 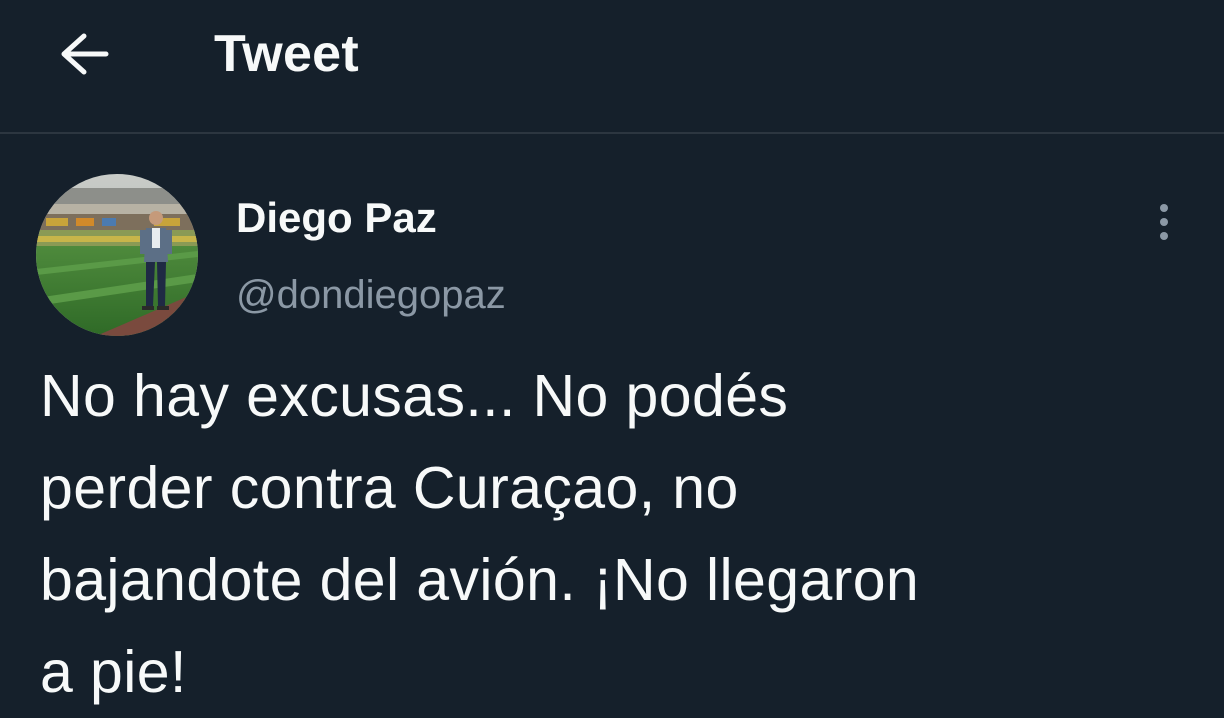 I want to click on avatar, so click(x=117, y=255).